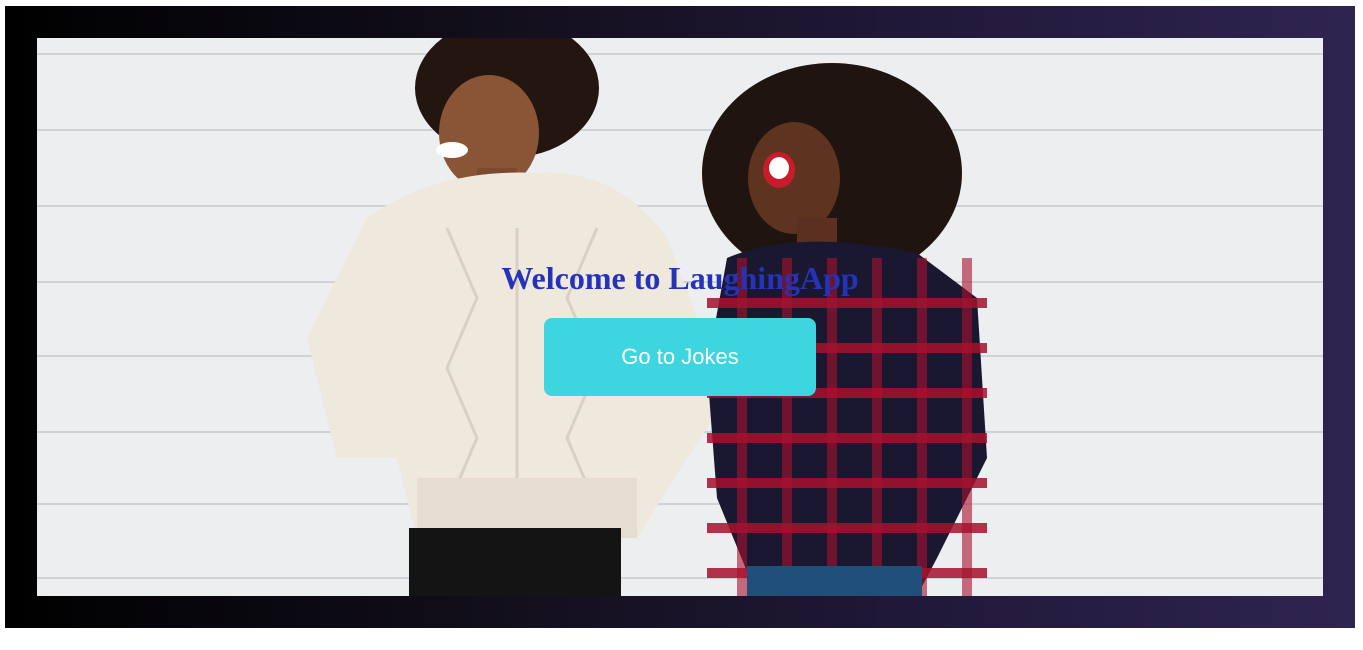  I want to click on welcome-title: Welcome to LaughingApp, so click(680, 278).